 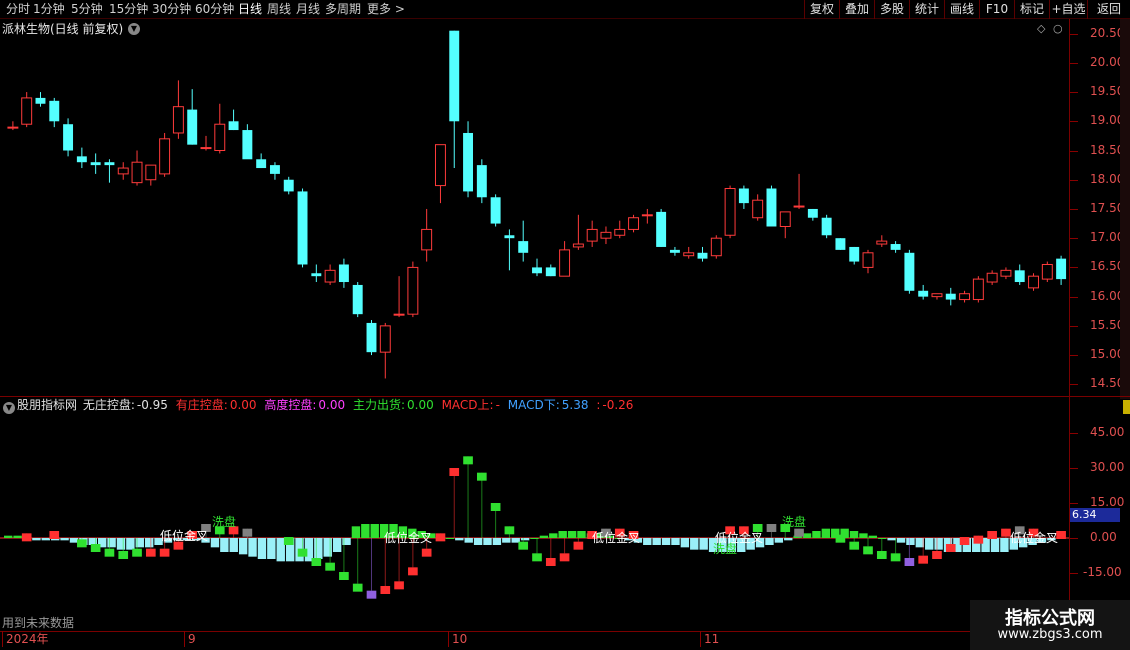 I want to click on period-tab-1min: 1分钟, so click(x=49, y=9).